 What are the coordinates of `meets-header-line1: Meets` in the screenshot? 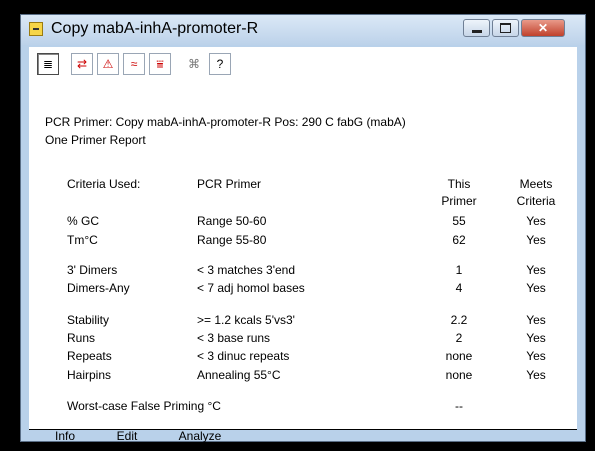 It's located at (536, 184).